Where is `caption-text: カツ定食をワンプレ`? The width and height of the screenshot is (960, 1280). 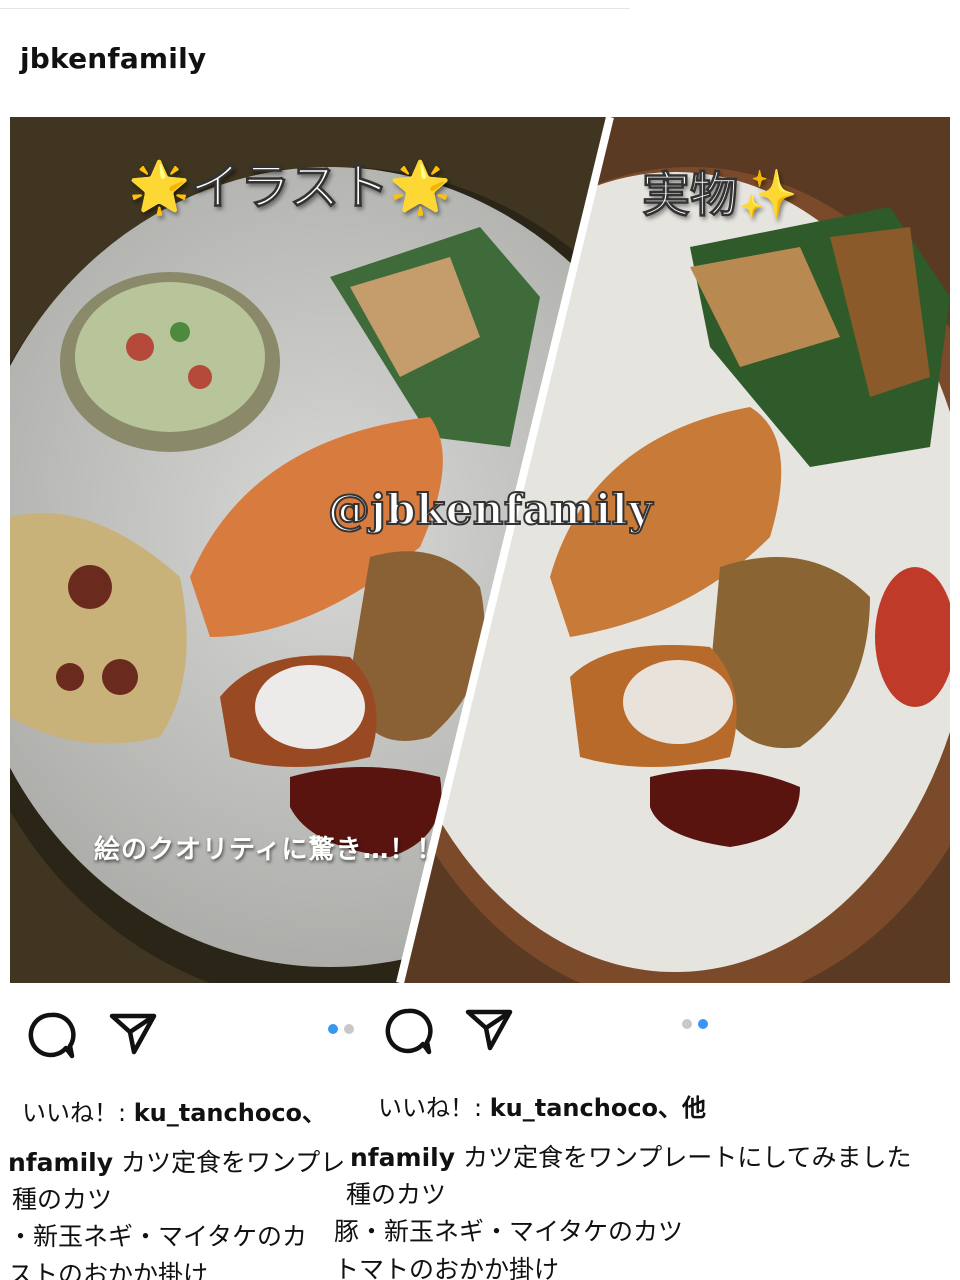 caption-text: カツ定食をワンプレ is located at coordinates (229, 1162).